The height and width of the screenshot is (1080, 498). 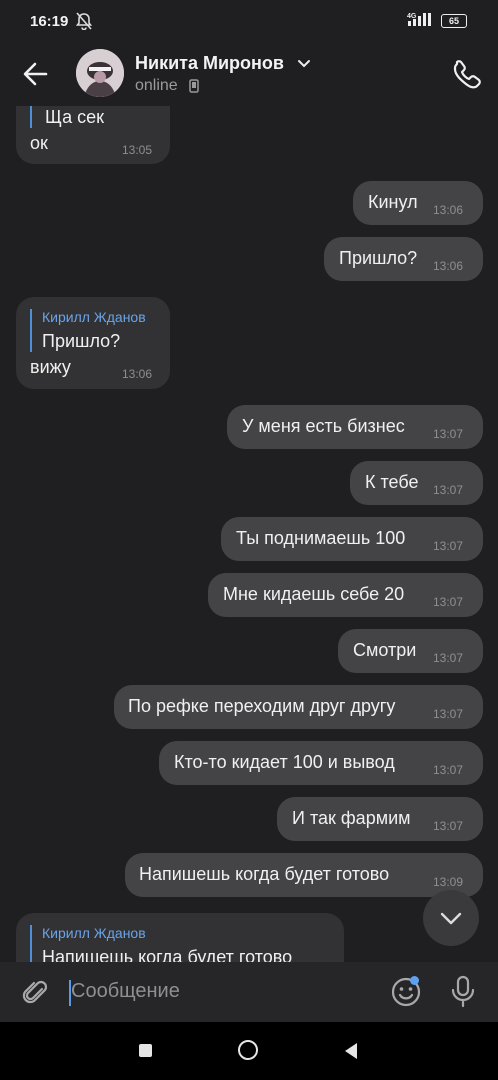 What do you see at coordinates (74, 117) in the screenshot?
I see `message-text: Ща сек` at bounding box center [74, 117].